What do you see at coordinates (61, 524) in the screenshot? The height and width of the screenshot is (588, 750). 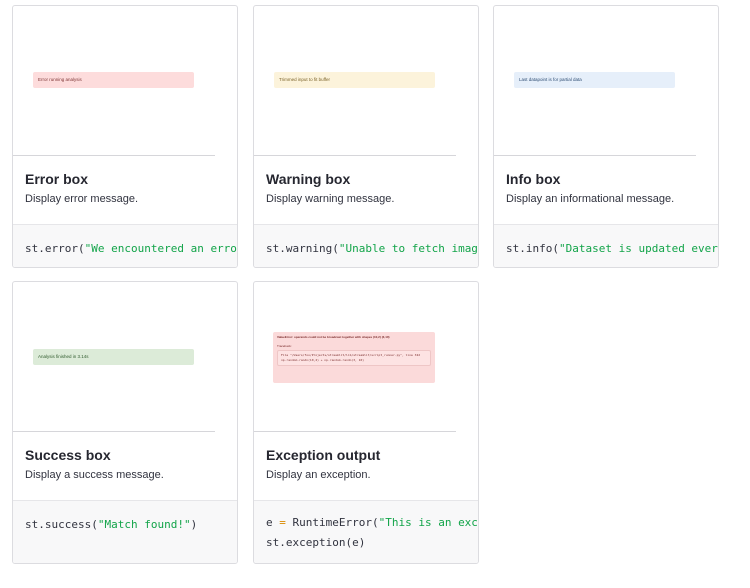 I see `code-token: st.success(` at bounding box center [61, 524].